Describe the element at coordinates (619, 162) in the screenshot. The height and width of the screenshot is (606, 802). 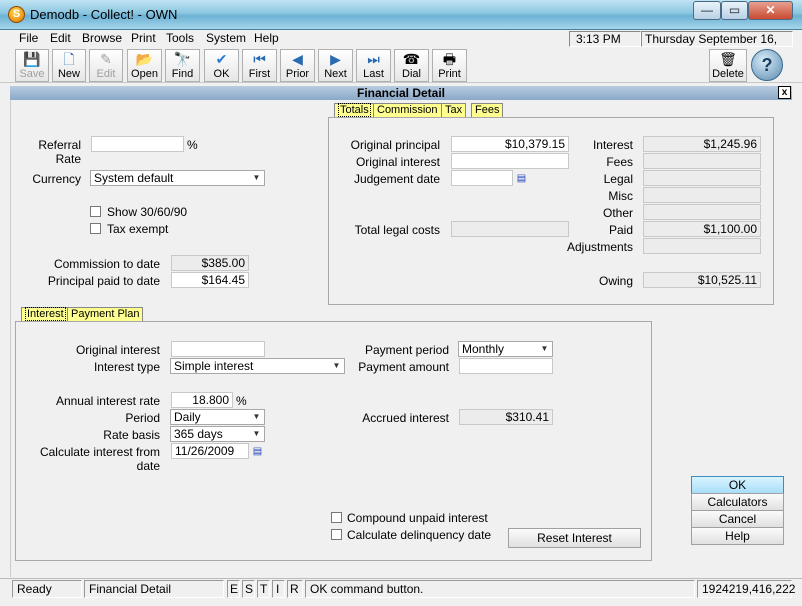
I see `fees-label: Fees` at that location.